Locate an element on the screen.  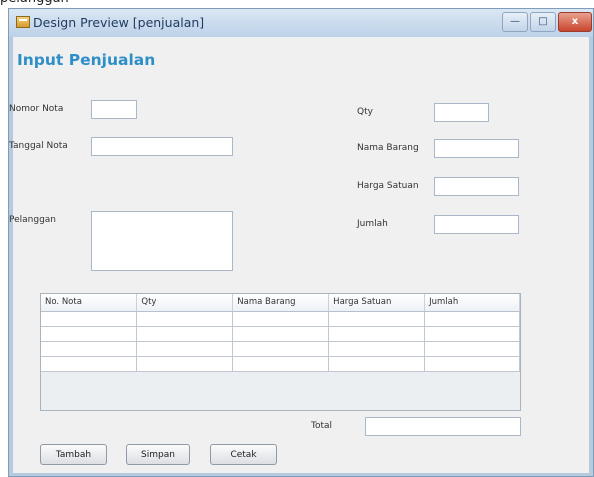
nomor-nota-label: Nomor Nota is located at coordinates (36, 109).